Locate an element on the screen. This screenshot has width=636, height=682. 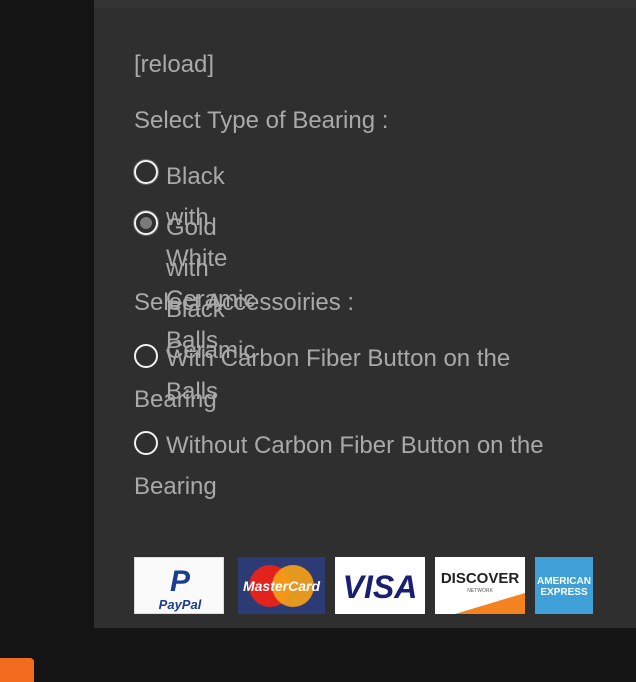
discover-logo: DISCOVER NETWORK is located at coordinates (480, 585).